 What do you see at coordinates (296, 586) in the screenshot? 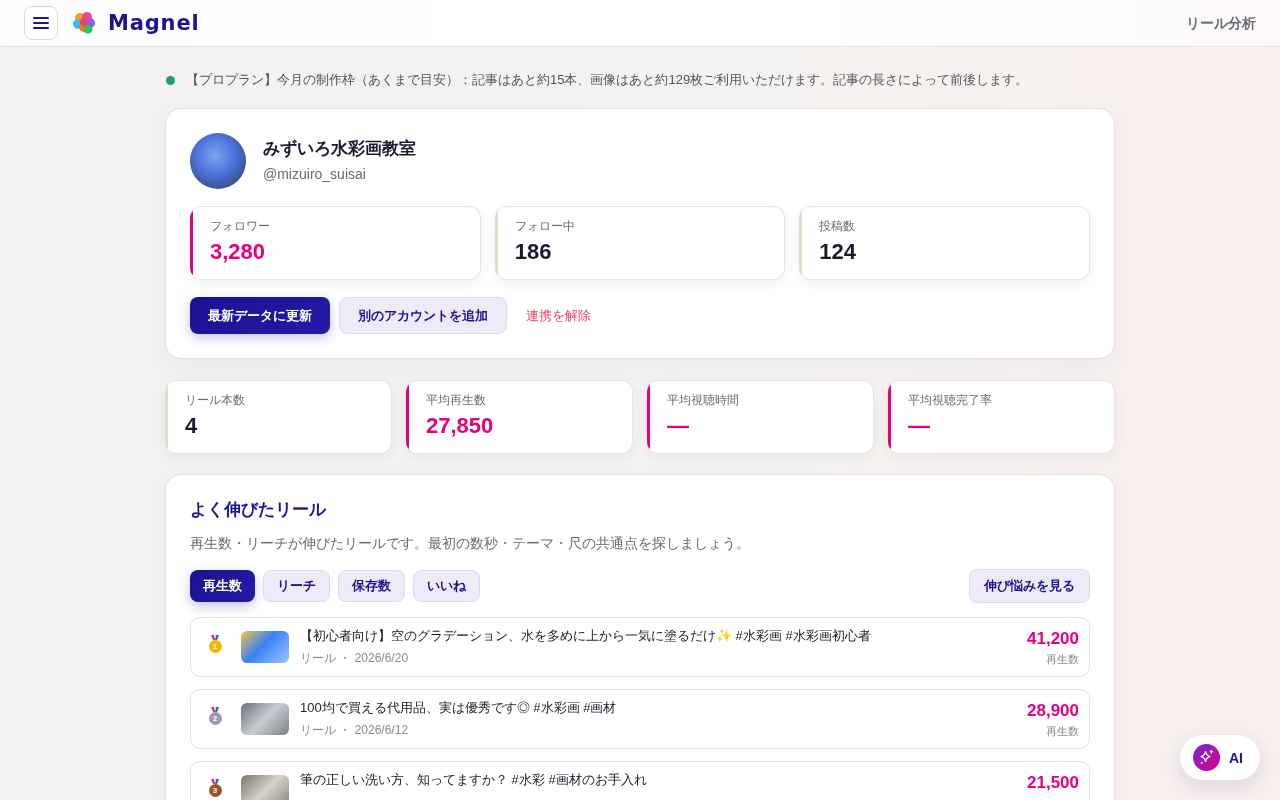
I see `metric-tab: リーチ` at bounding box center [296, 586].